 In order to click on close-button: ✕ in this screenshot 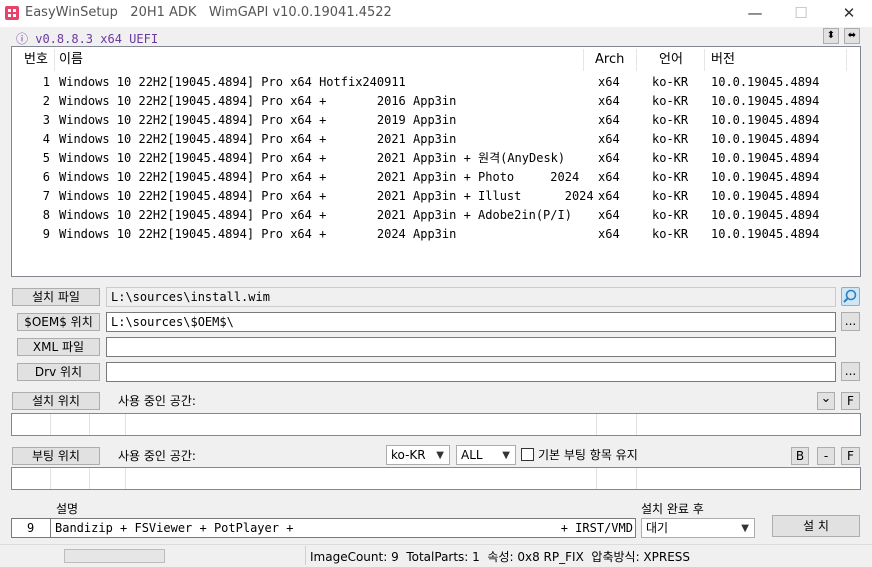, I will do `click(849, 13)`.